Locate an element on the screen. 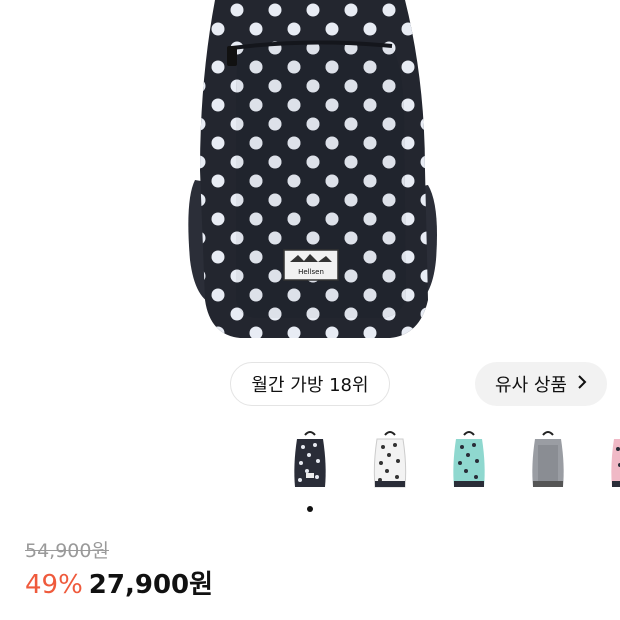  variant-thumb-navy is located at coordinates (310, 460).